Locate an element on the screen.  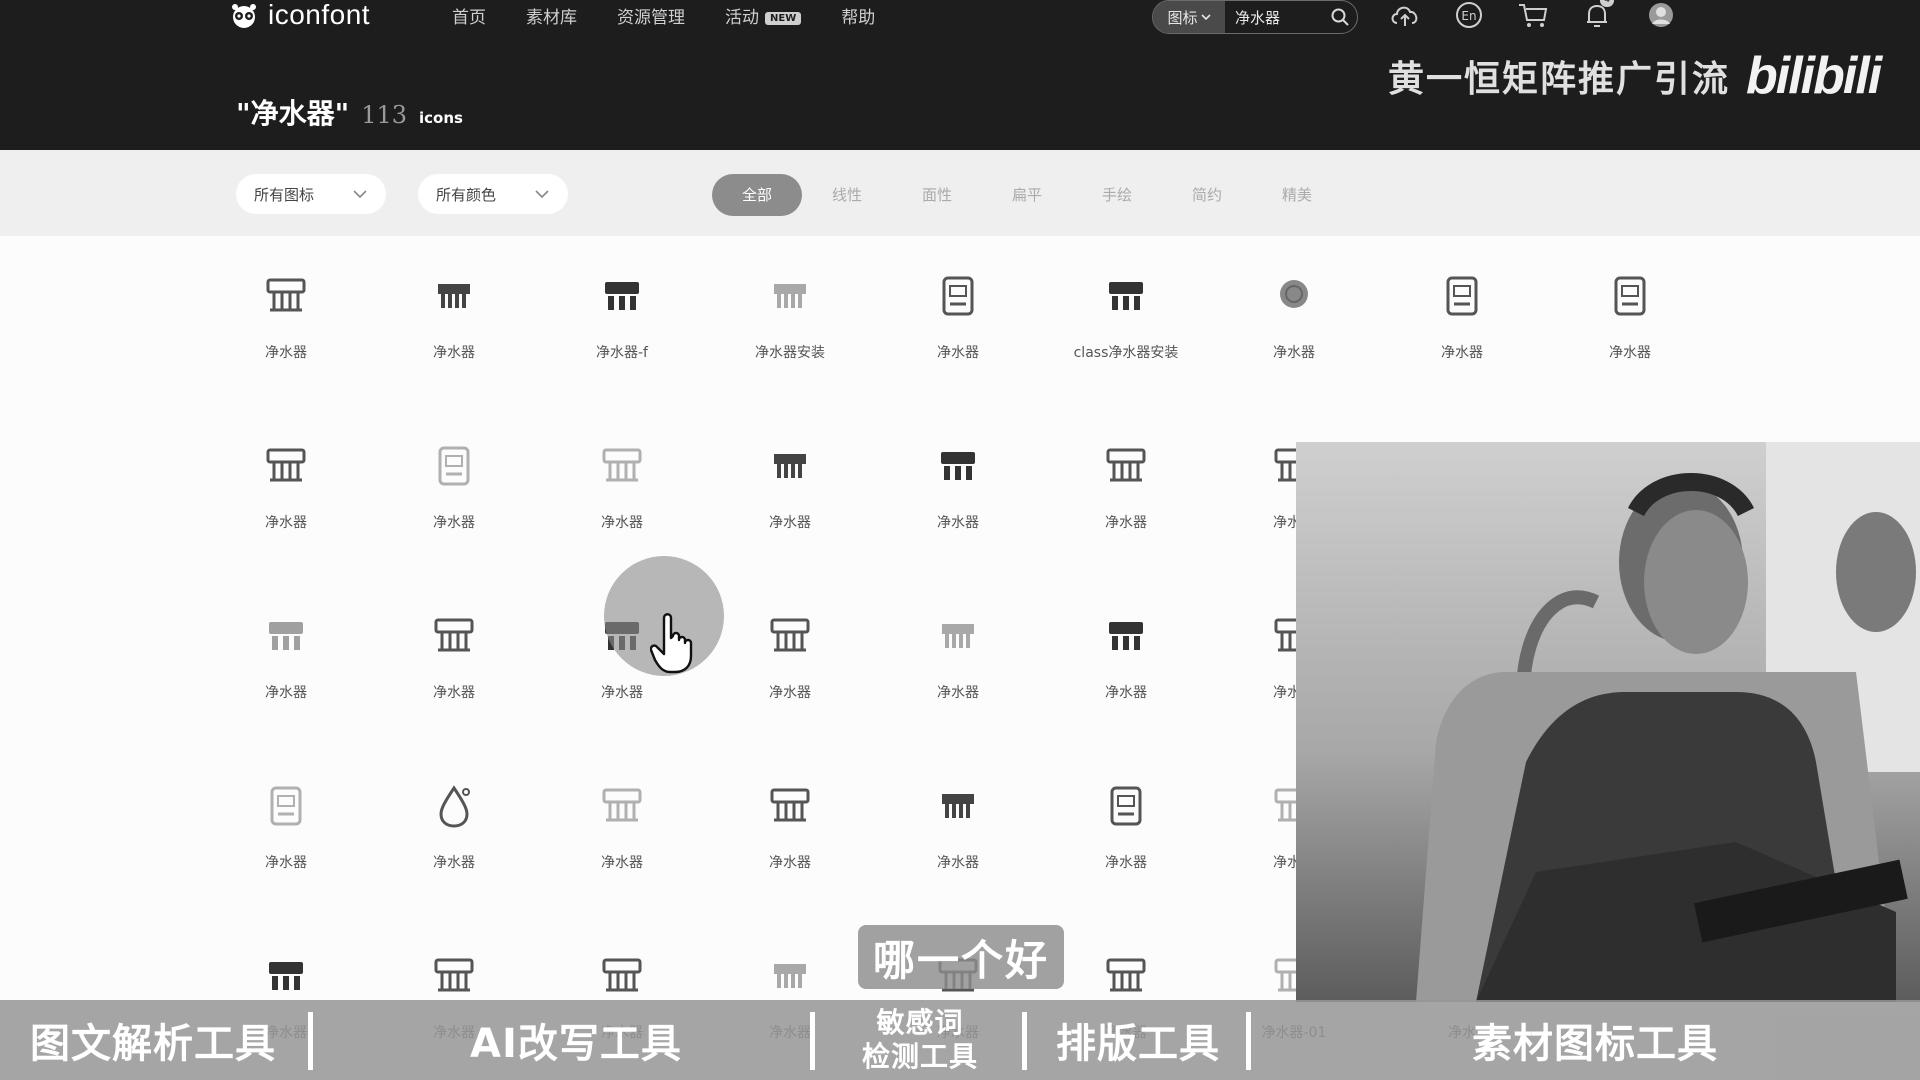
promo-item-image-text: 图文解析工具 is located at coordinates (153, 1044).